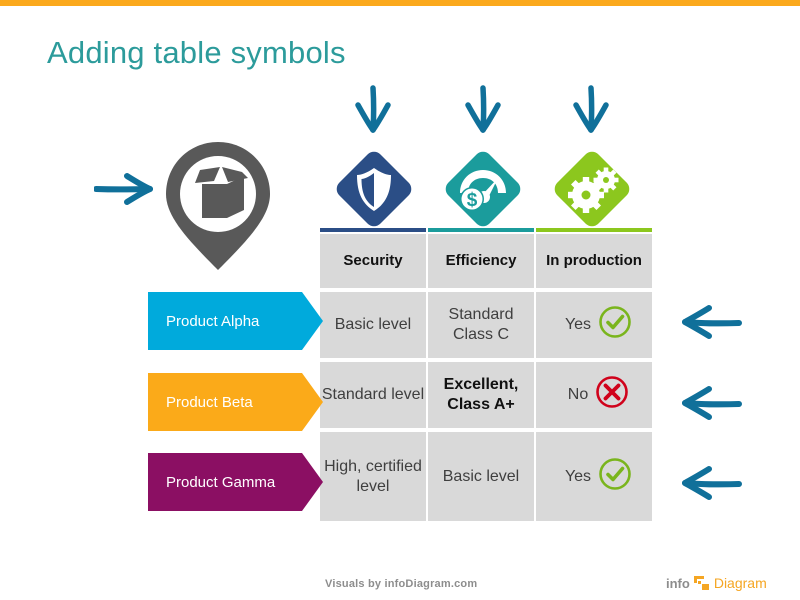 This screenshot has width=800, height=600. Describe the element at coordinates (400, 3) in the screenshot. I see `top-accent-bar` at that location.